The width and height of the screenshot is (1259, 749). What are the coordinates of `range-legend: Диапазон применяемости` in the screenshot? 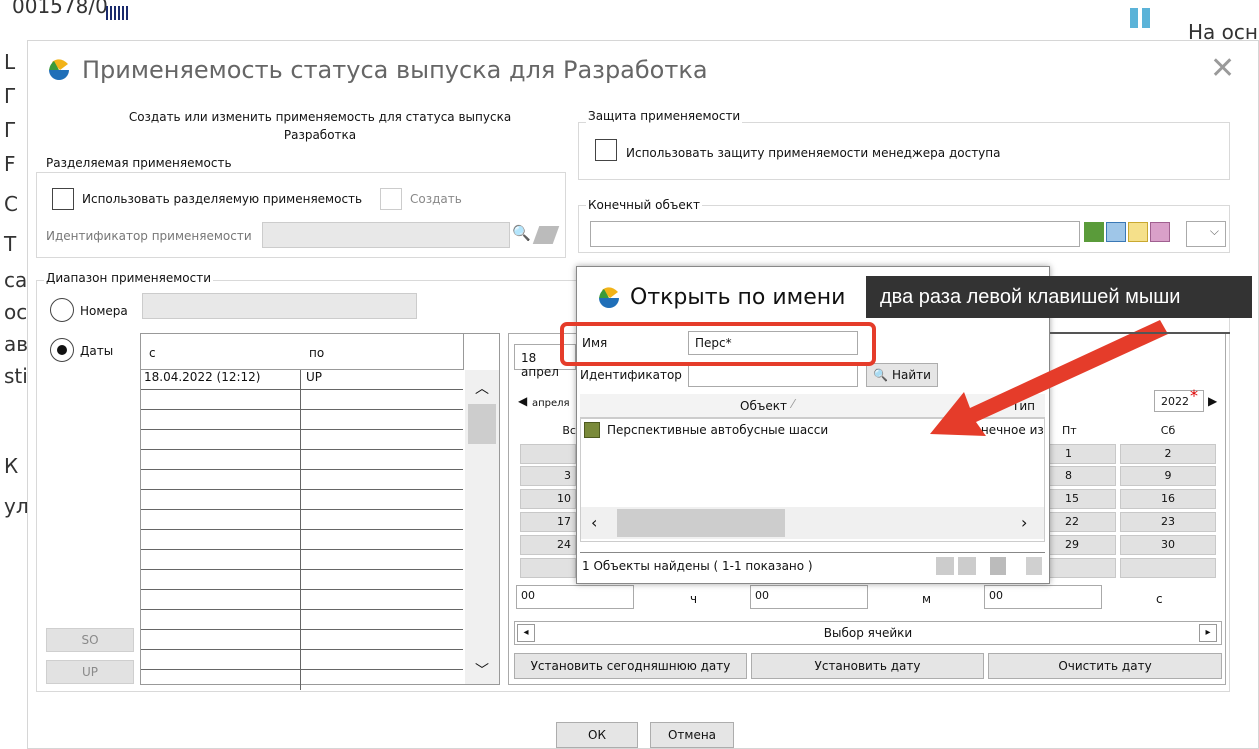 It's located at (129, 278).